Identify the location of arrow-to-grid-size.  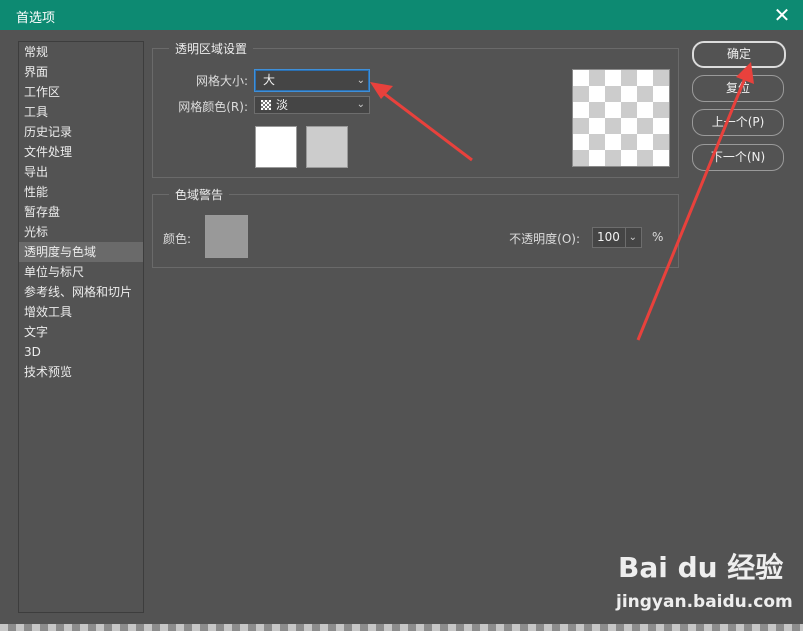
(421, 122).